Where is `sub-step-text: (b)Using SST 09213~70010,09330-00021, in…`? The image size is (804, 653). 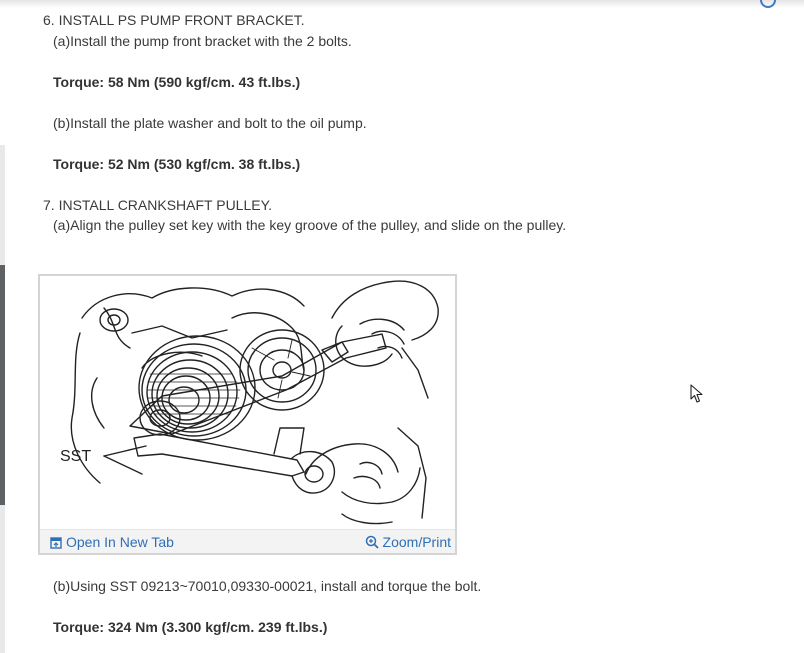 sub-step-text: (b)Using SST 09213~70010,09330-00021, in… is located at coordinates (267, 586).